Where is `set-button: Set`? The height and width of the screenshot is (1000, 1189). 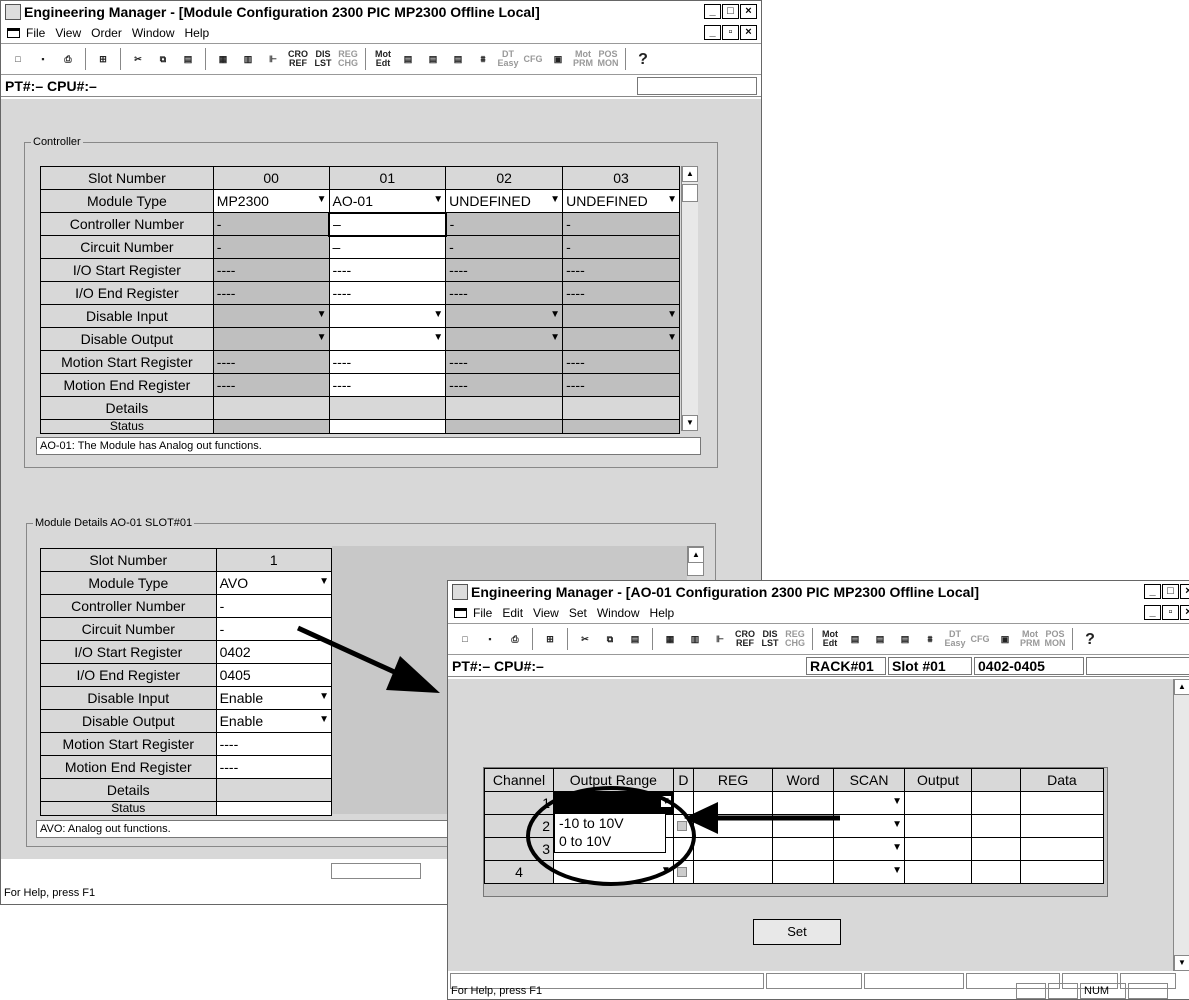
set-button: Set is located at coordinates (797, 932).